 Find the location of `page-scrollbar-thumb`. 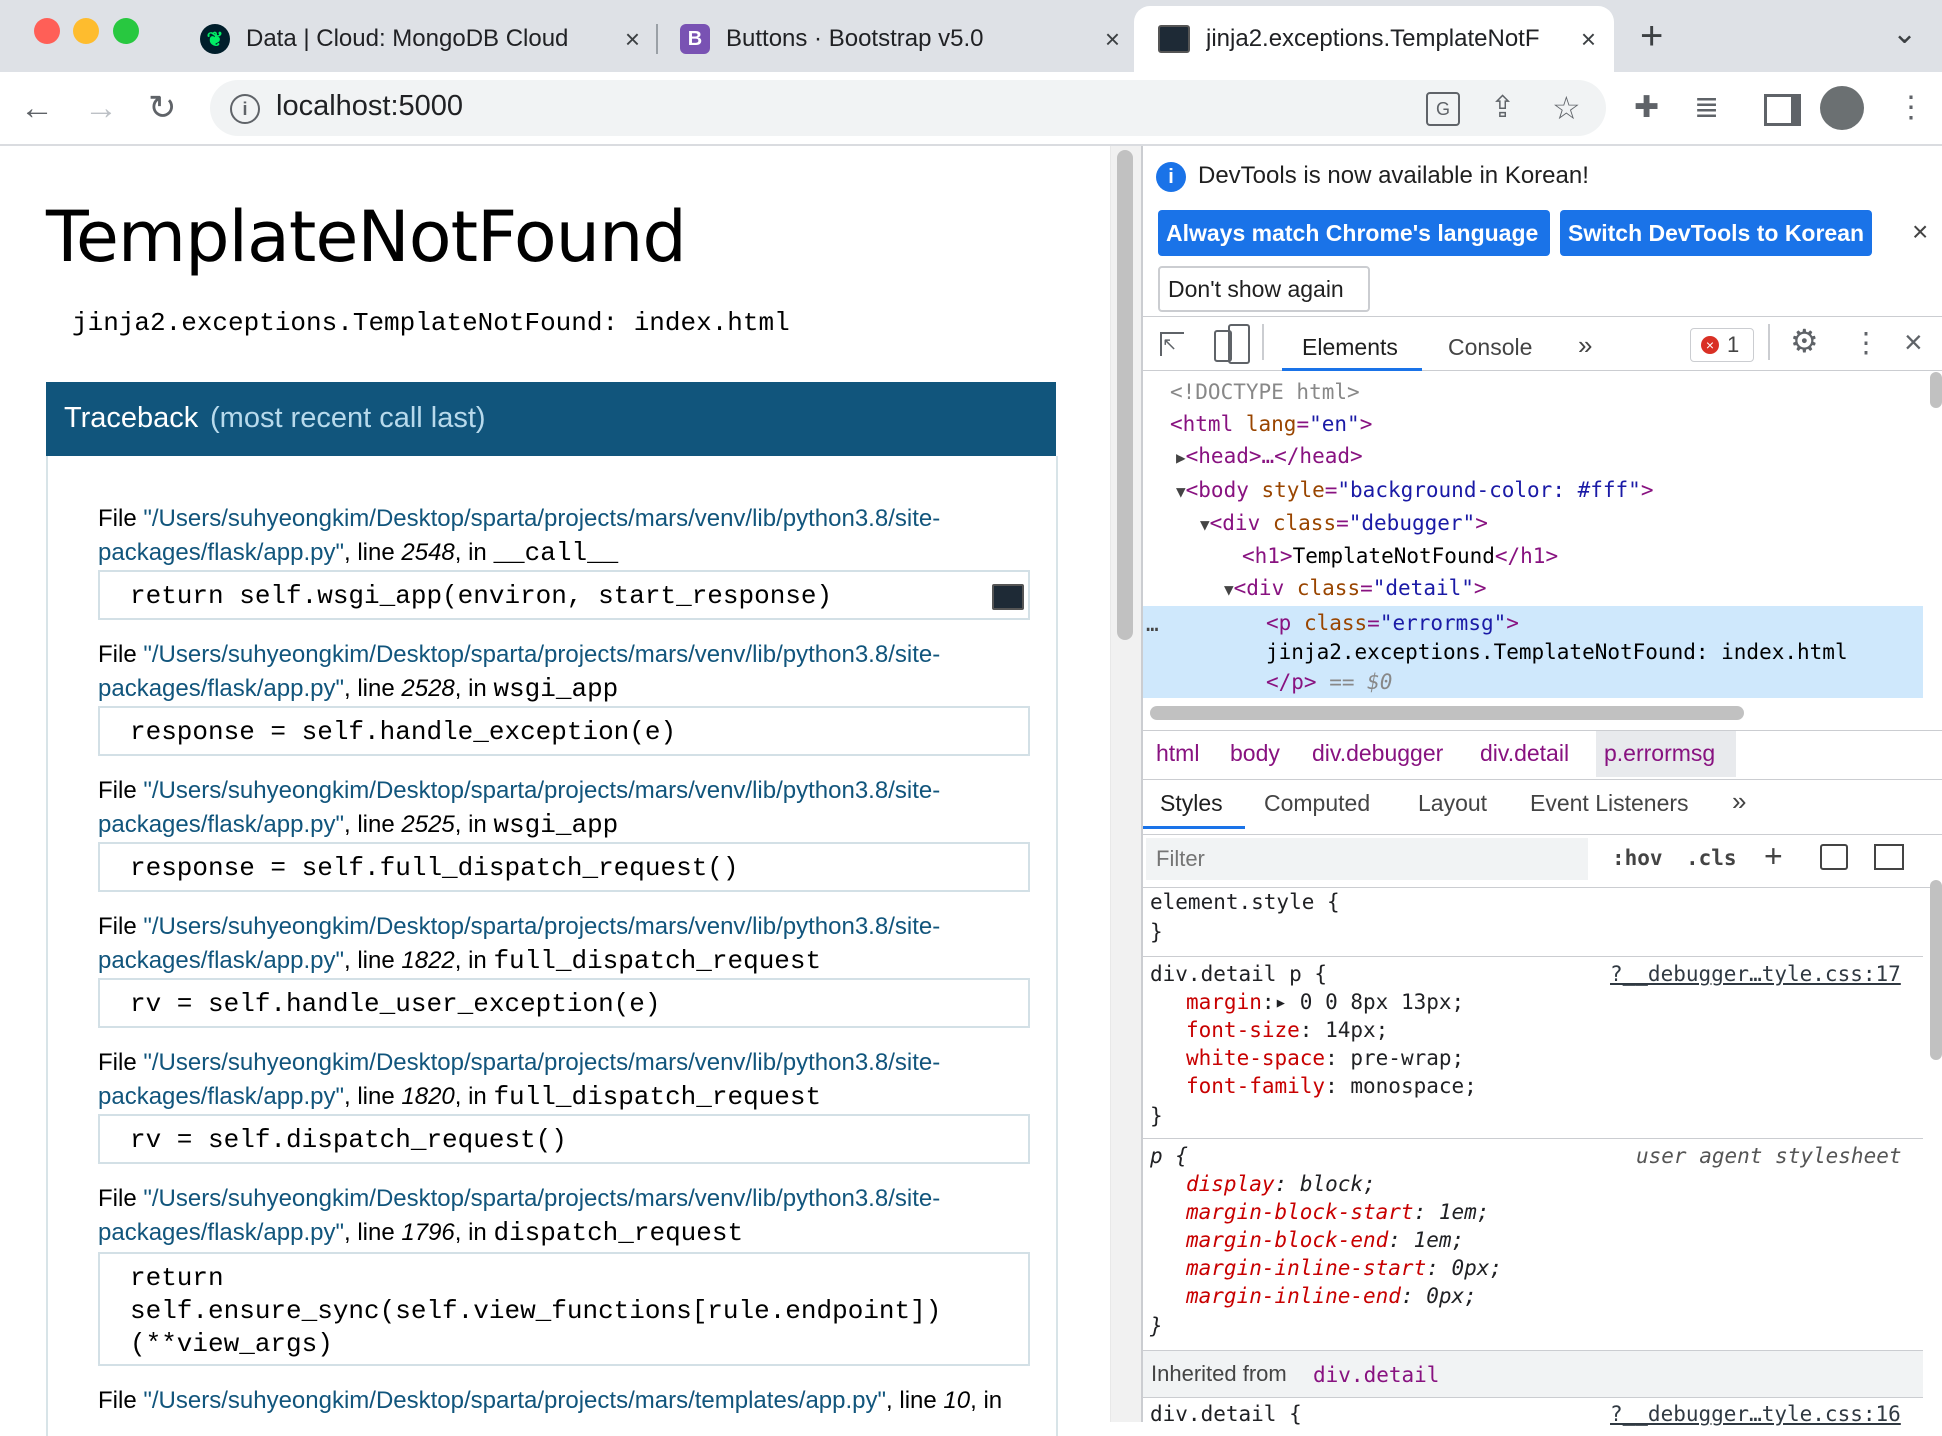

page-scrollbar-thumb is located at coordinates (1125, 395).